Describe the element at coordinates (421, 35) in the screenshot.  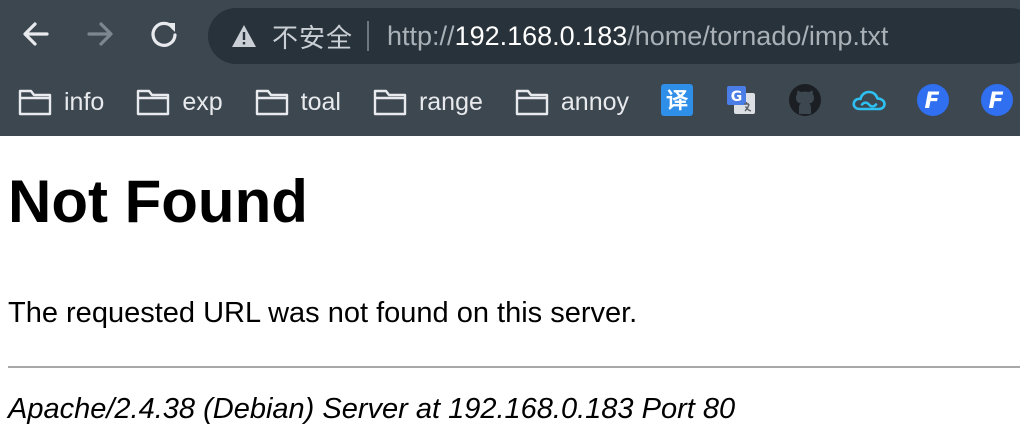
I see `url-scheme: http://` at that location.